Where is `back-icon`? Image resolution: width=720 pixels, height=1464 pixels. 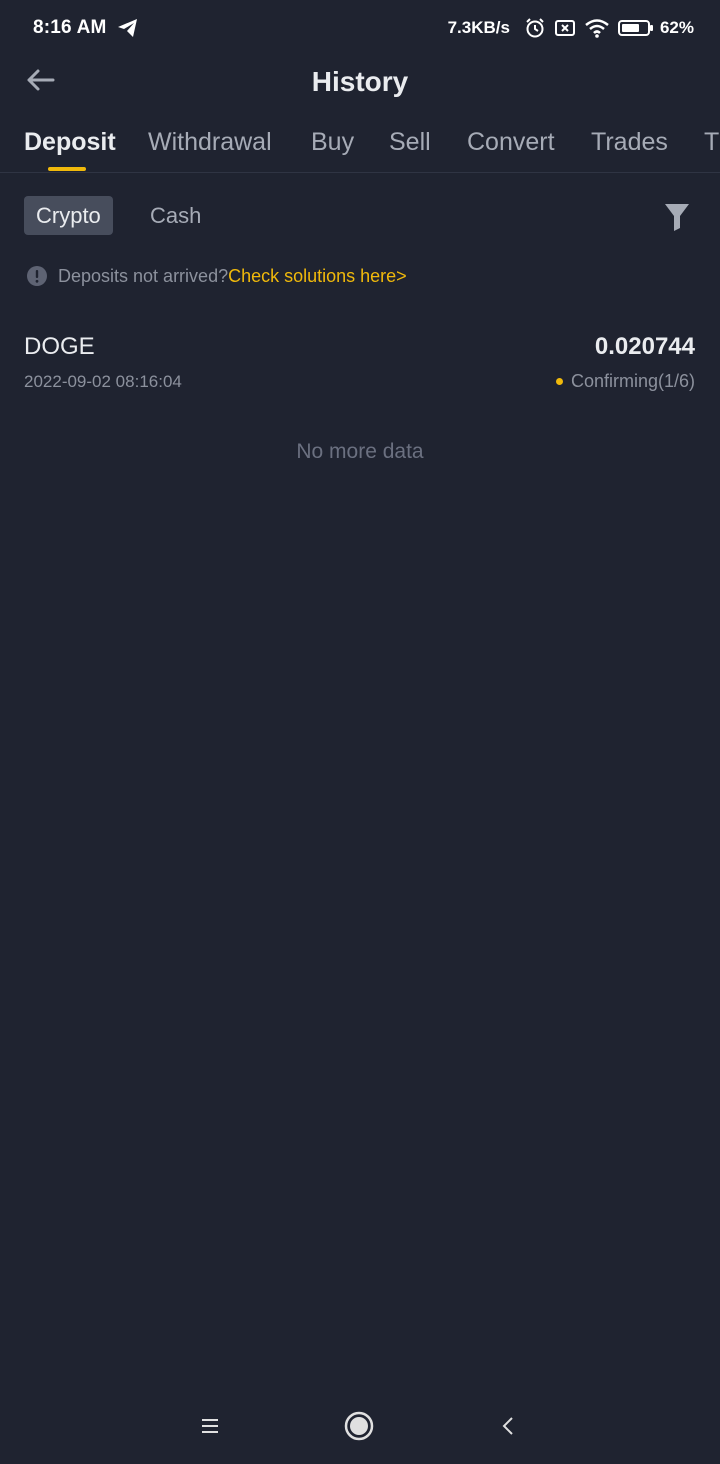
back-icon is located at coordinates (507, 1426).